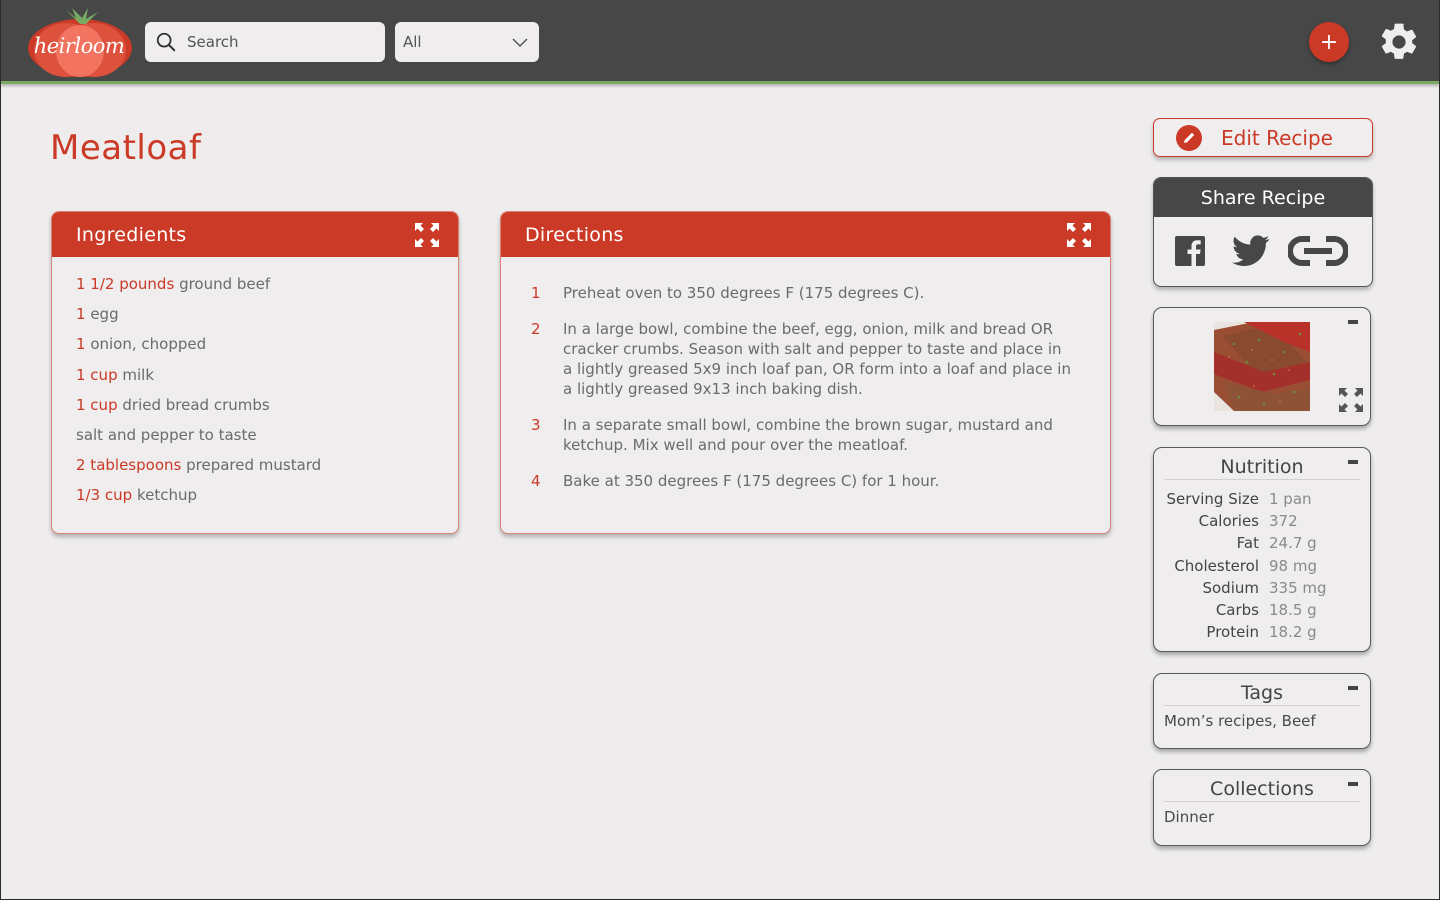  I want to click on nutrition-label: Cholesterol, so click(1216, 565).